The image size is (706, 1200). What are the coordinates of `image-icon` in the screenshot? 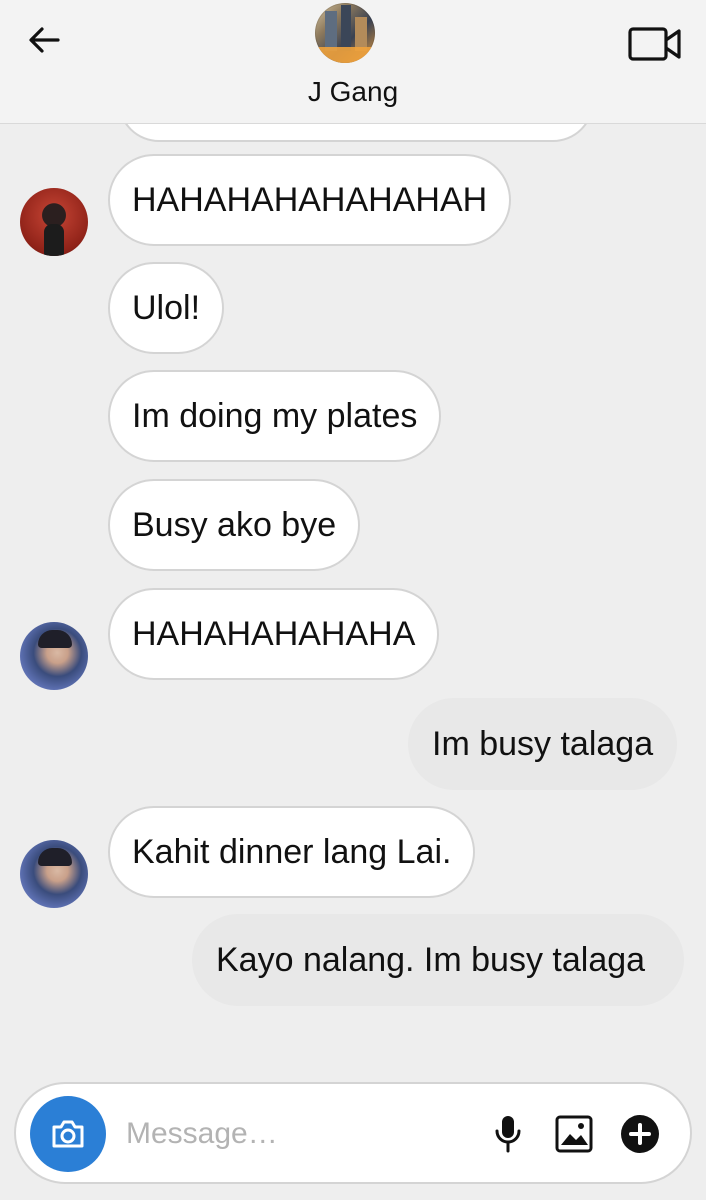 It's located at (574, 1134).